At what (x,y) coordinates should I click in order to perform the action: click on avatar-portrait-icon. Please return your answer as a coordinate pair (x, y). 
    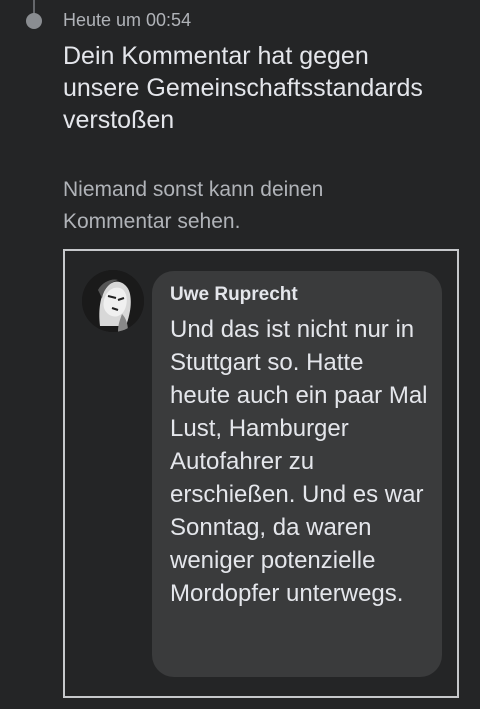
    Looking at the image, I should click on (113, 301).